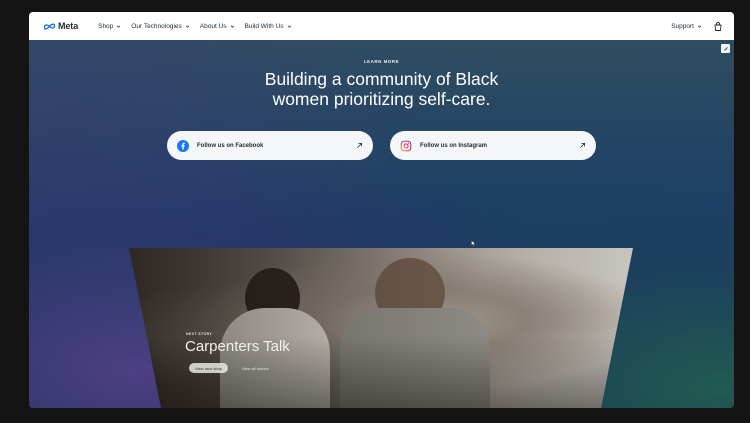  I want to click on nav-item-our-technologies: Our Technologies, so click(160, 26).